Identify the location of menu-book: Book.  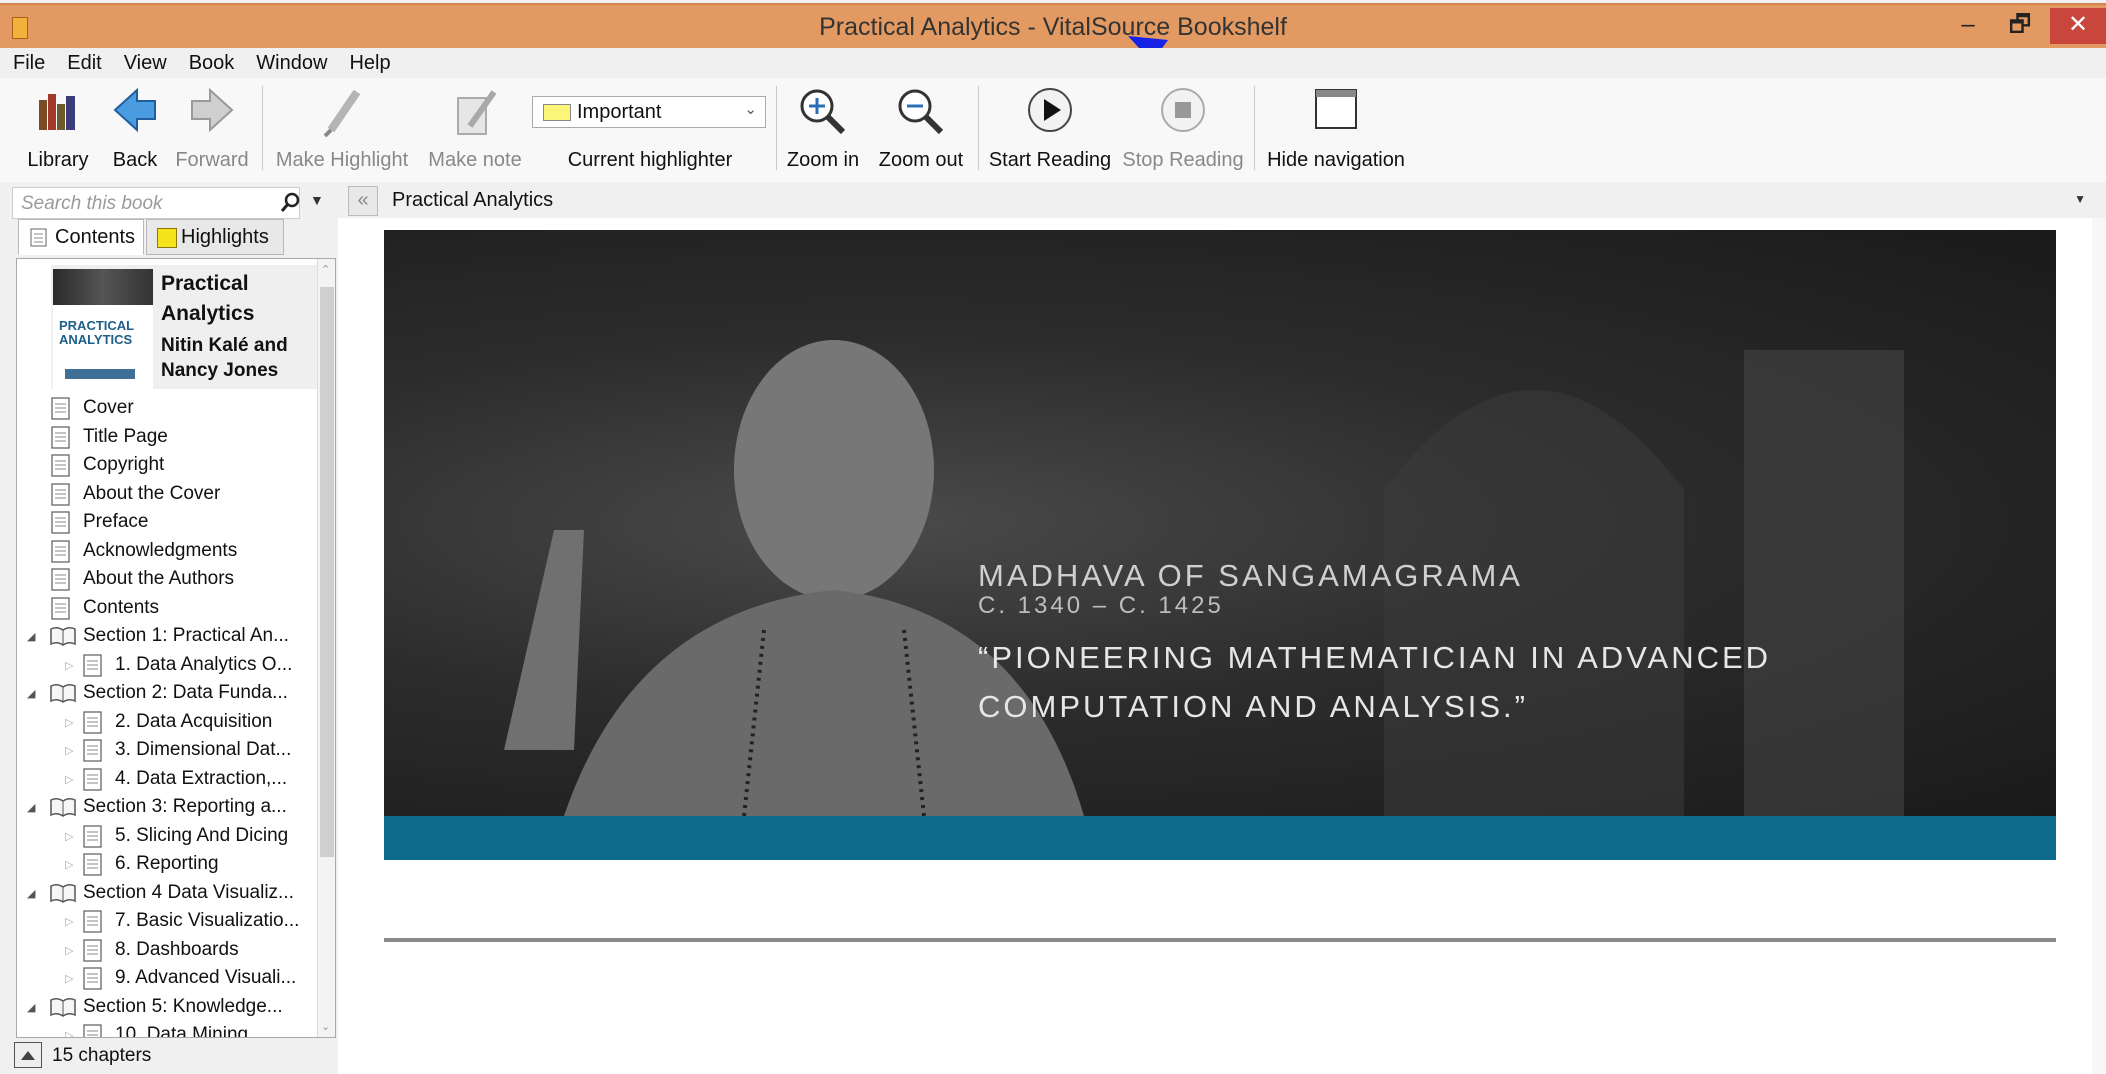
(210, 61).